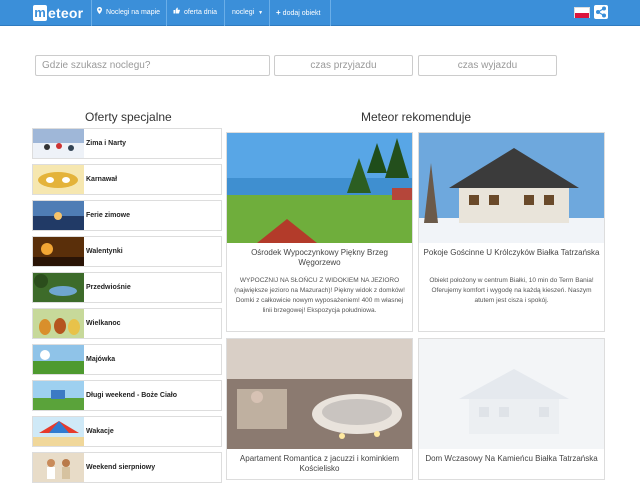 The width and height of the screenshot is (640, 483). What do you see at coordinates (58, 359) in the screenshot?
I see `may-weekend-thumbnail` at bounding box center [58, 359].